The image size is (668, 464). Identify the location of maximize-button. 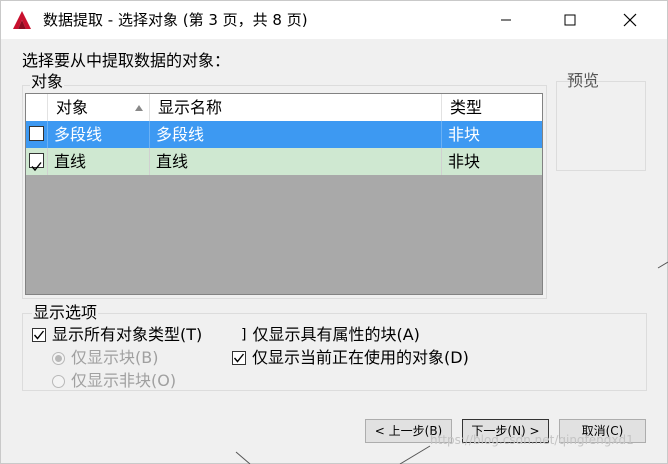
(570, 20).